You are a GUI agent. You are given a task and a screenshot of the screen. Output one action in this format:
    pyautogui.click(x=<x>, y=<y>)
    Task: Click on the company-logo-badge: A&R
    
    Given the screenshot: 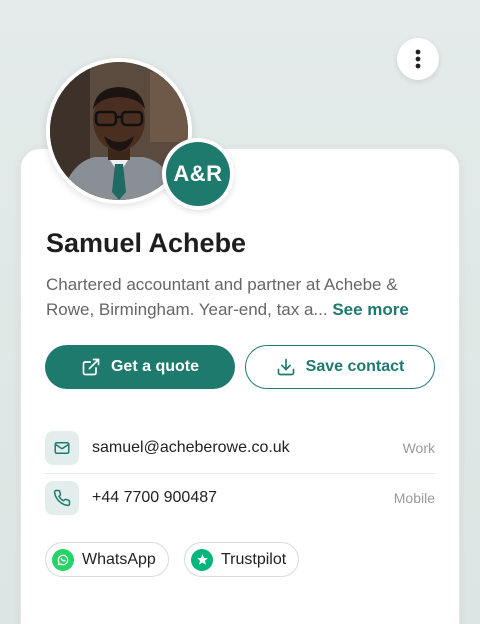 What is the action you would take?
    pyautogui.click(x=198, y=174)
    